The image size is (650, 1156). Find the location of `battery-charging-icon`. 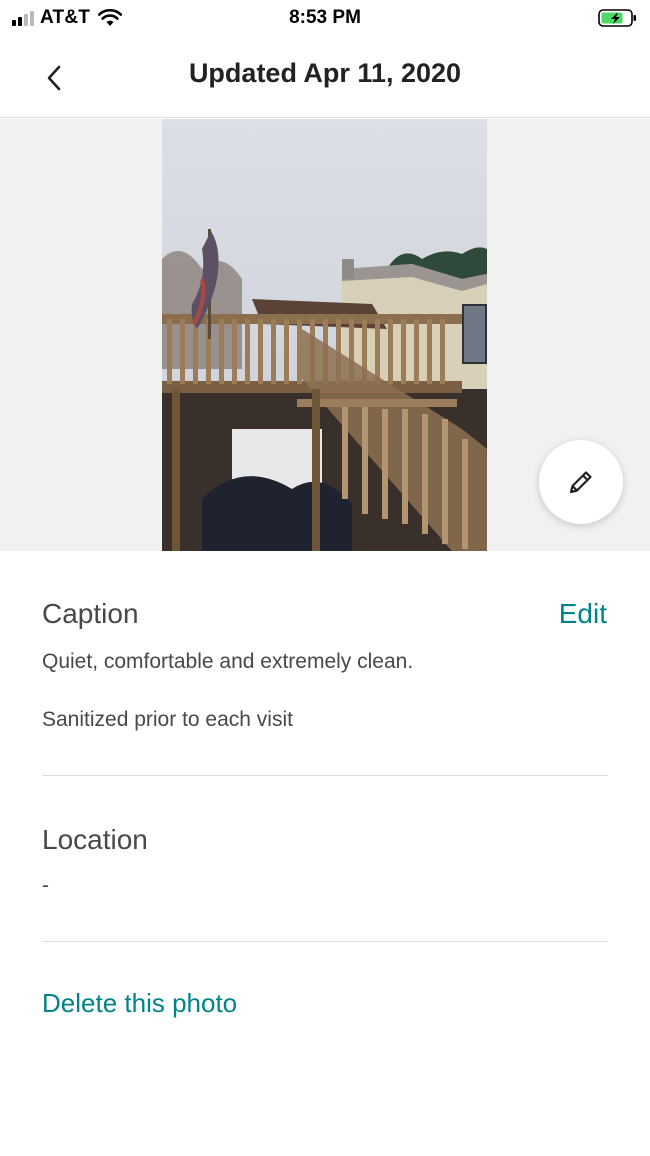

battery-charging-icon is located at coordinates (617, 18).